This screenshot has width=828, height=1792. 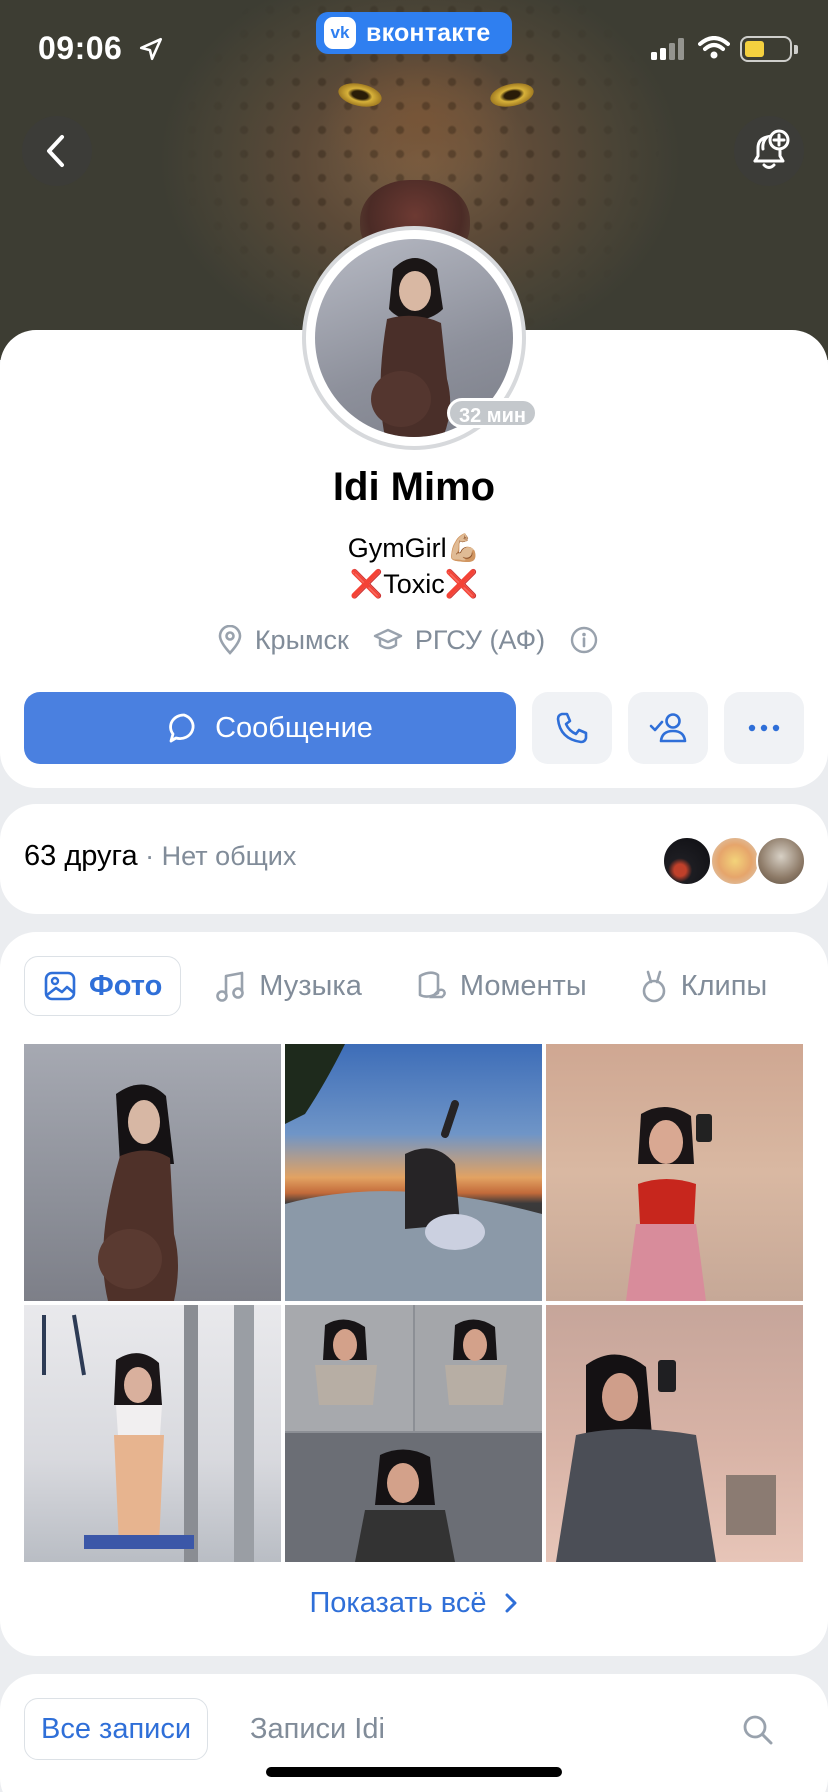 What do you see at coordinates (151, 49) in the screenshot?
I see `location-arrow-icon` at bounding box center [151, 49].